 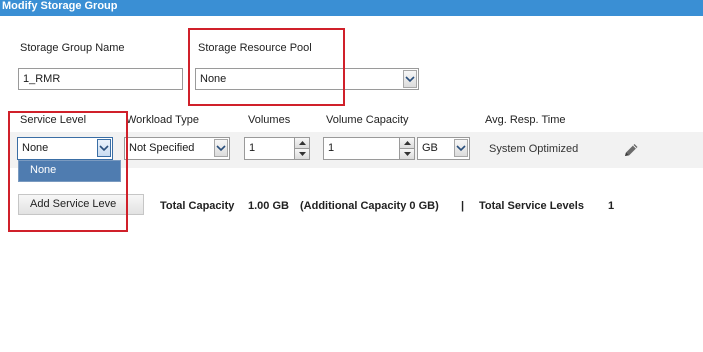 I want to click on storage-group-name-input: 1_RMR, so click(x=100, y=79).